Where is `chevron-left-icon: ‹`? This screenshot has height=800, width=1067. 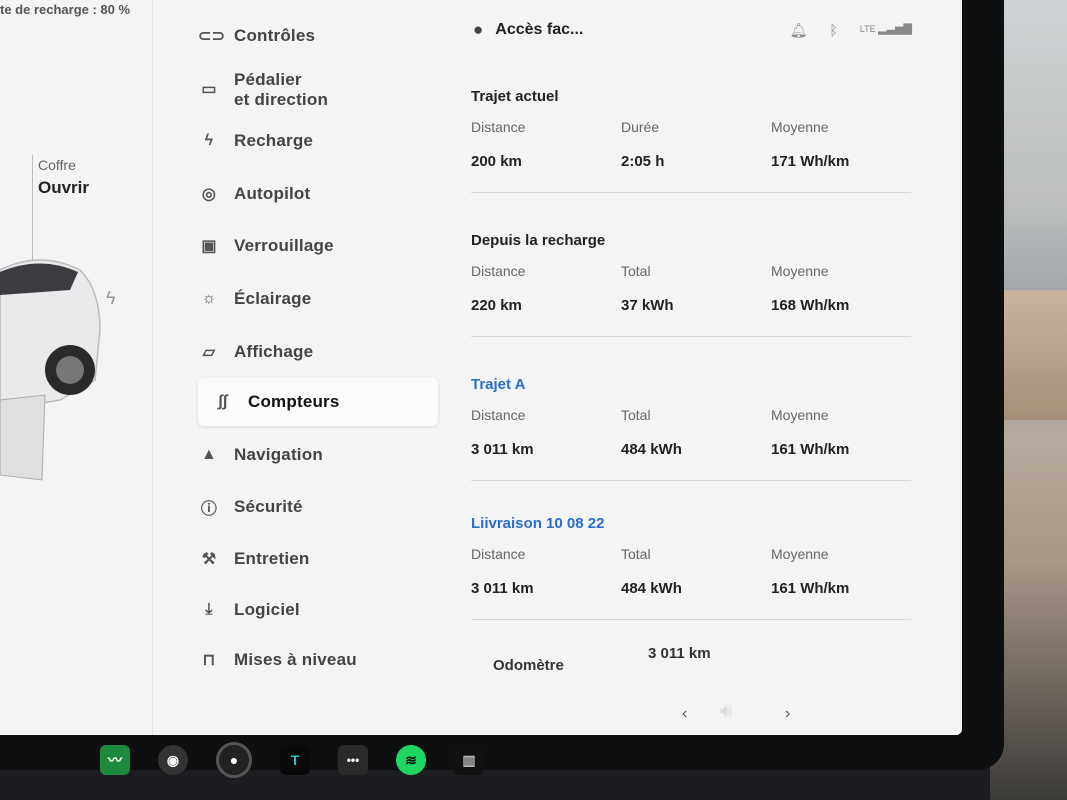 chevron-left-icon: ‹ is located at coordinates (684, 714).